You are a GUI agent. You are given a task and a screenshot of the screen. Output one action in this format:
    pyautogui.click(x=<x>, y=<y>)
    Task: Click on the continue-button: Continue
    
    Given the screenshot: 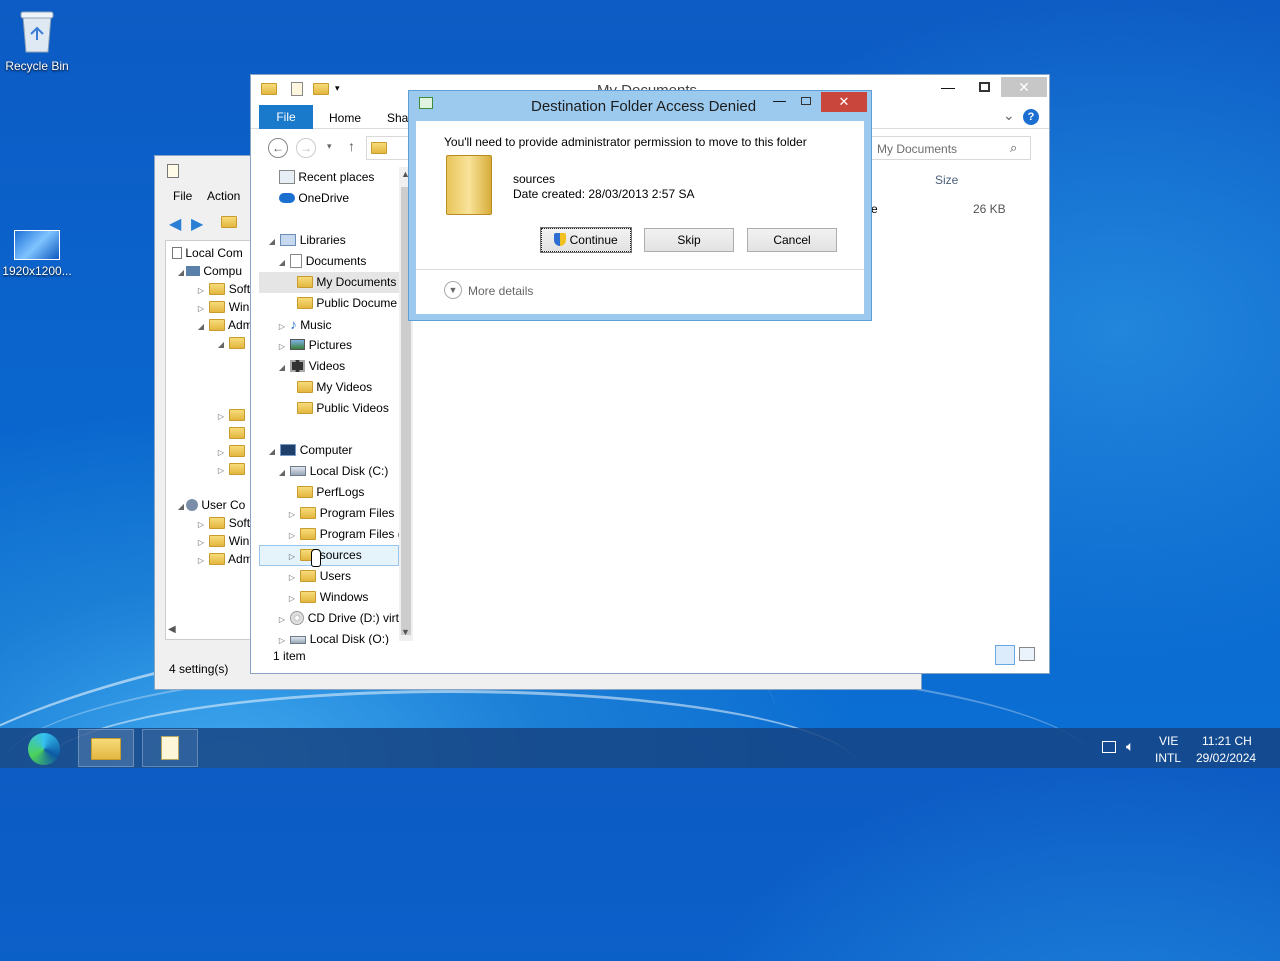 What is the action you would take?
    pyautogui.click(x=586, y=240)
    